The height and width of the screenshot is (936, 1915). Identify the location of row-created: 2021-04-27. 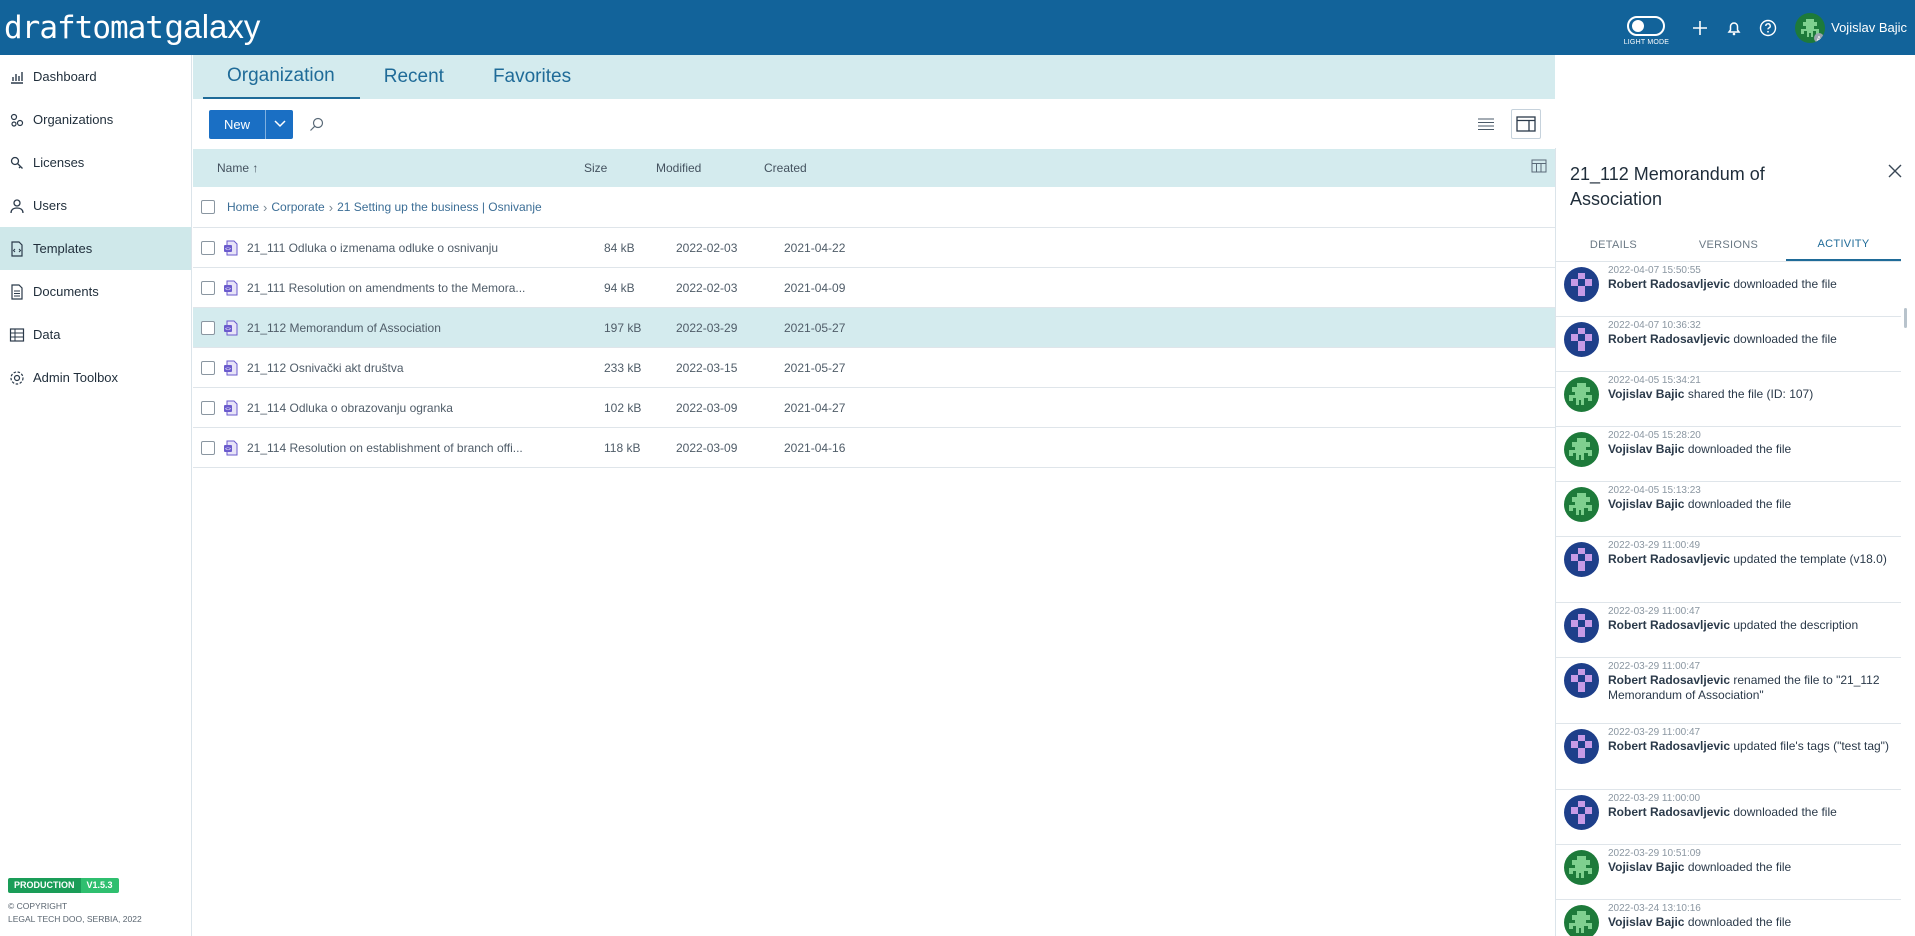
(815, 407).